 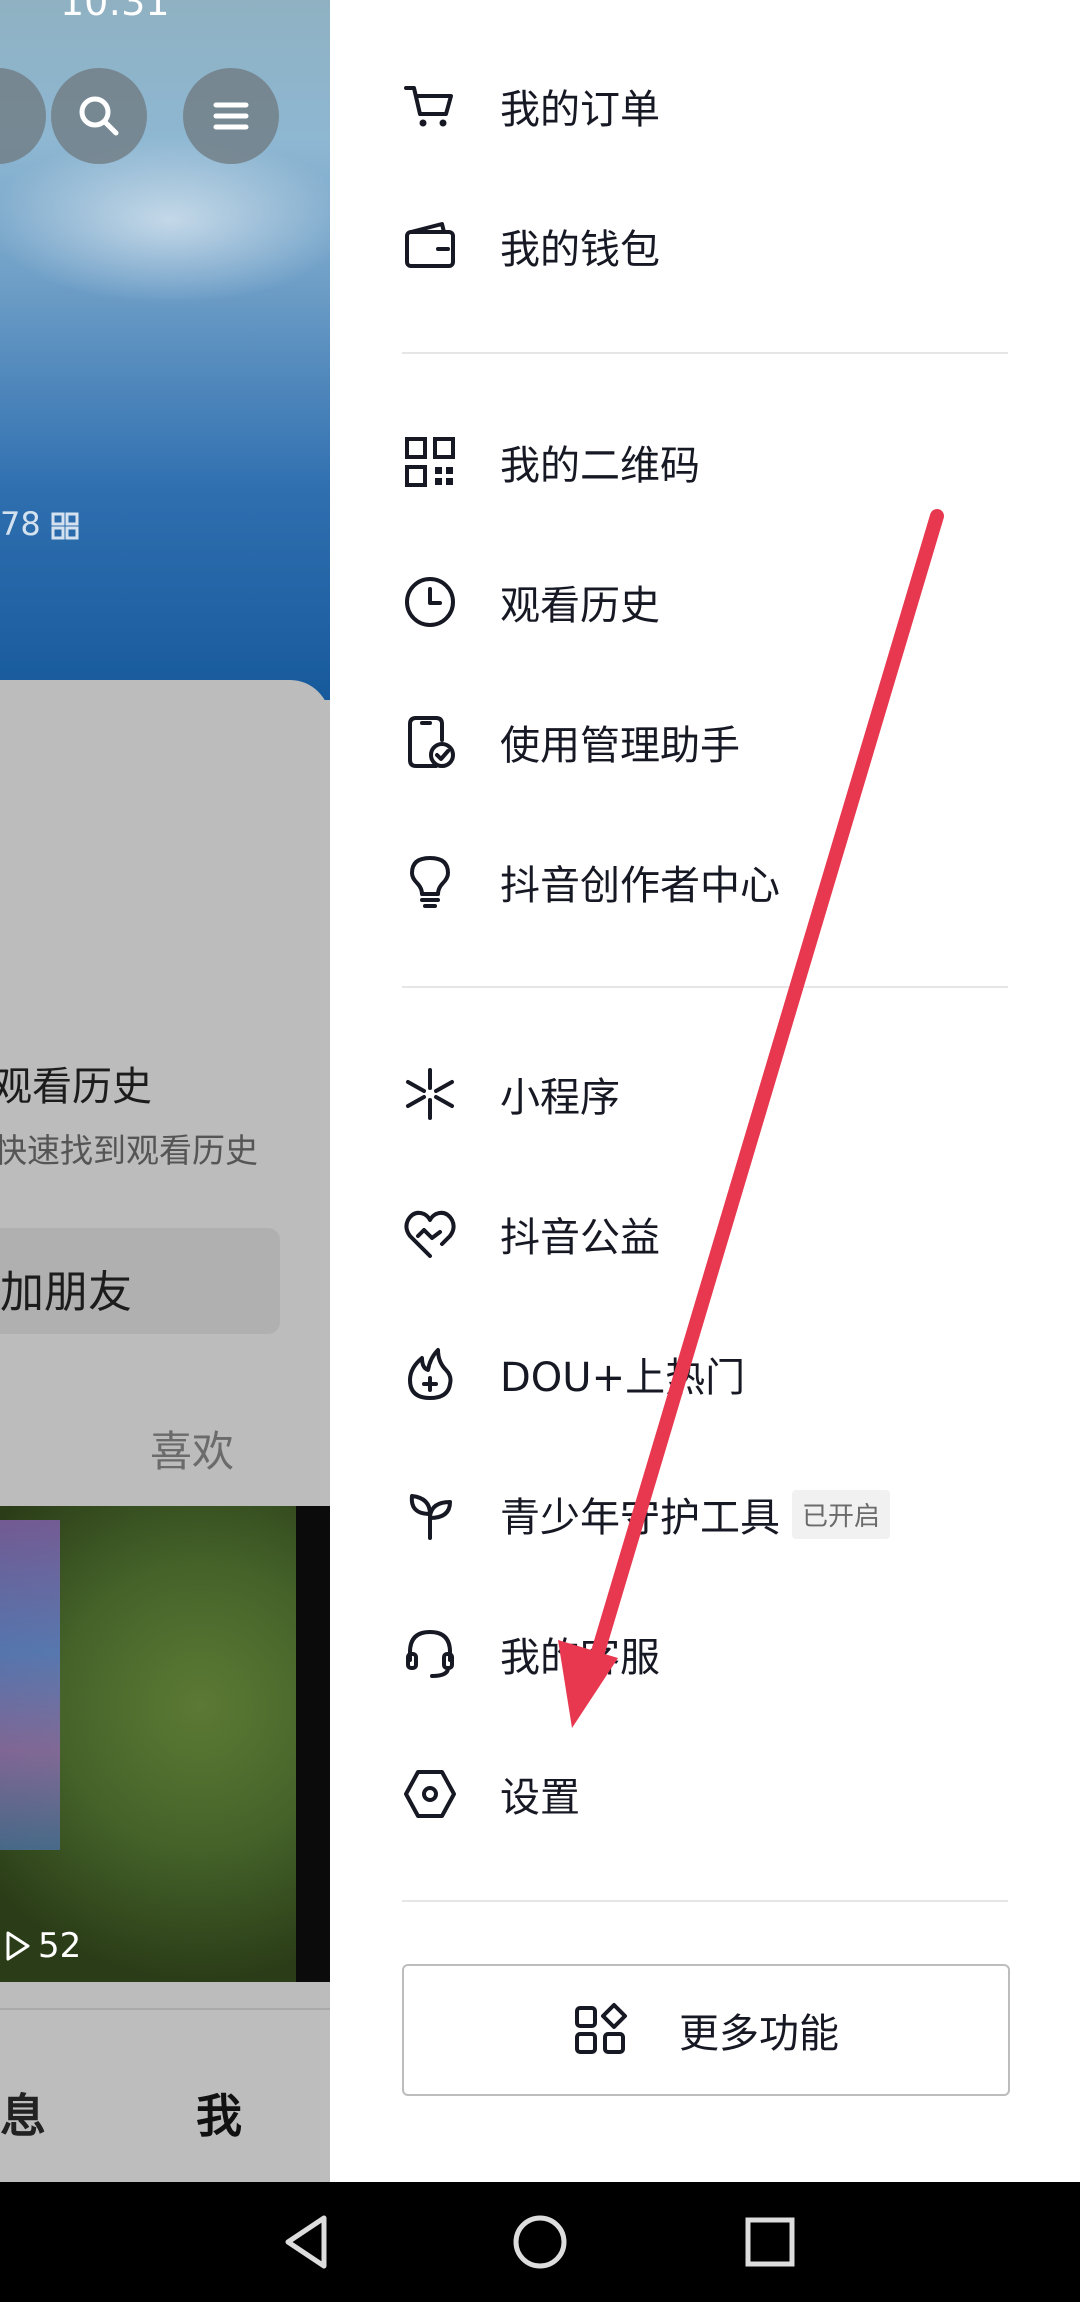 I want to click on nav-me: 我, so click(x=219, y=2113).